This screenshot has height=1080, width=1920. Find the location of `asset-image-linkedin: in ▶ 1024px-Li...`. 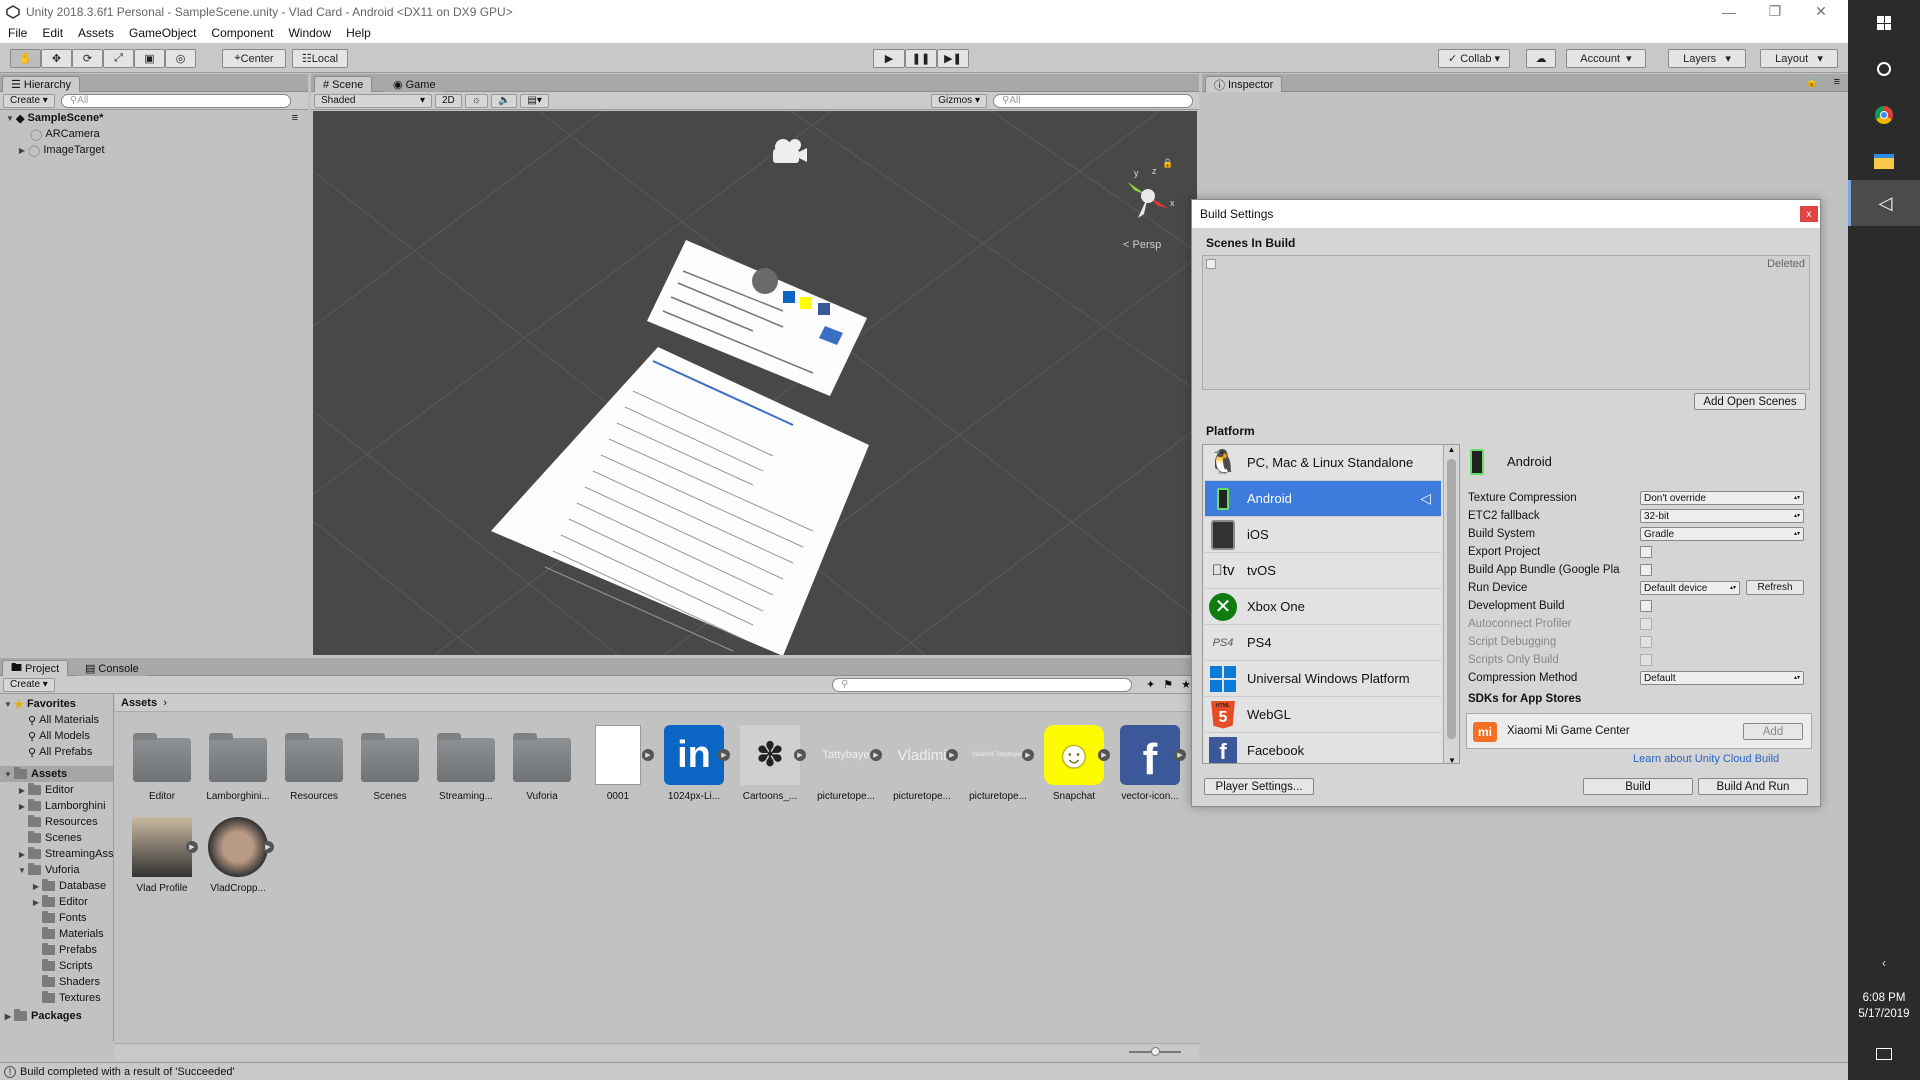

asset-image-linkedin: in ▶ 1024px-Li... is located at coordinates (694, 763).